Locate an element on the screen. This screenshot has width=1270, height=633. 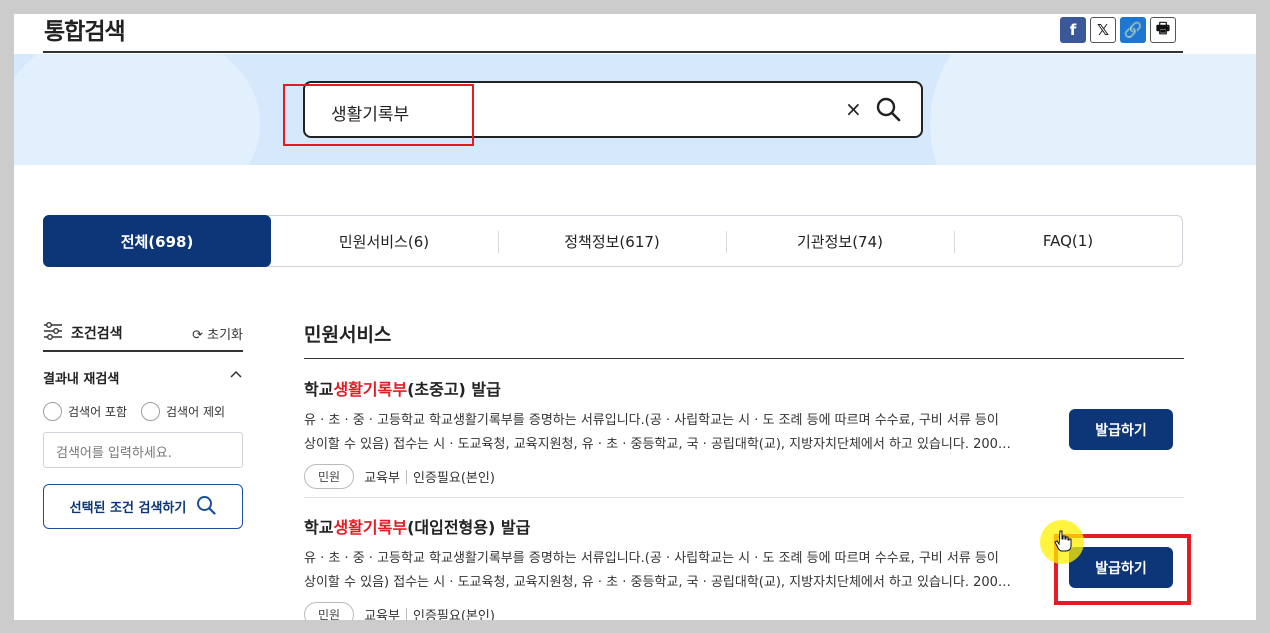
result-title: 학교생활기록부(초중고) 발급 is located at coordinates (744, 388).